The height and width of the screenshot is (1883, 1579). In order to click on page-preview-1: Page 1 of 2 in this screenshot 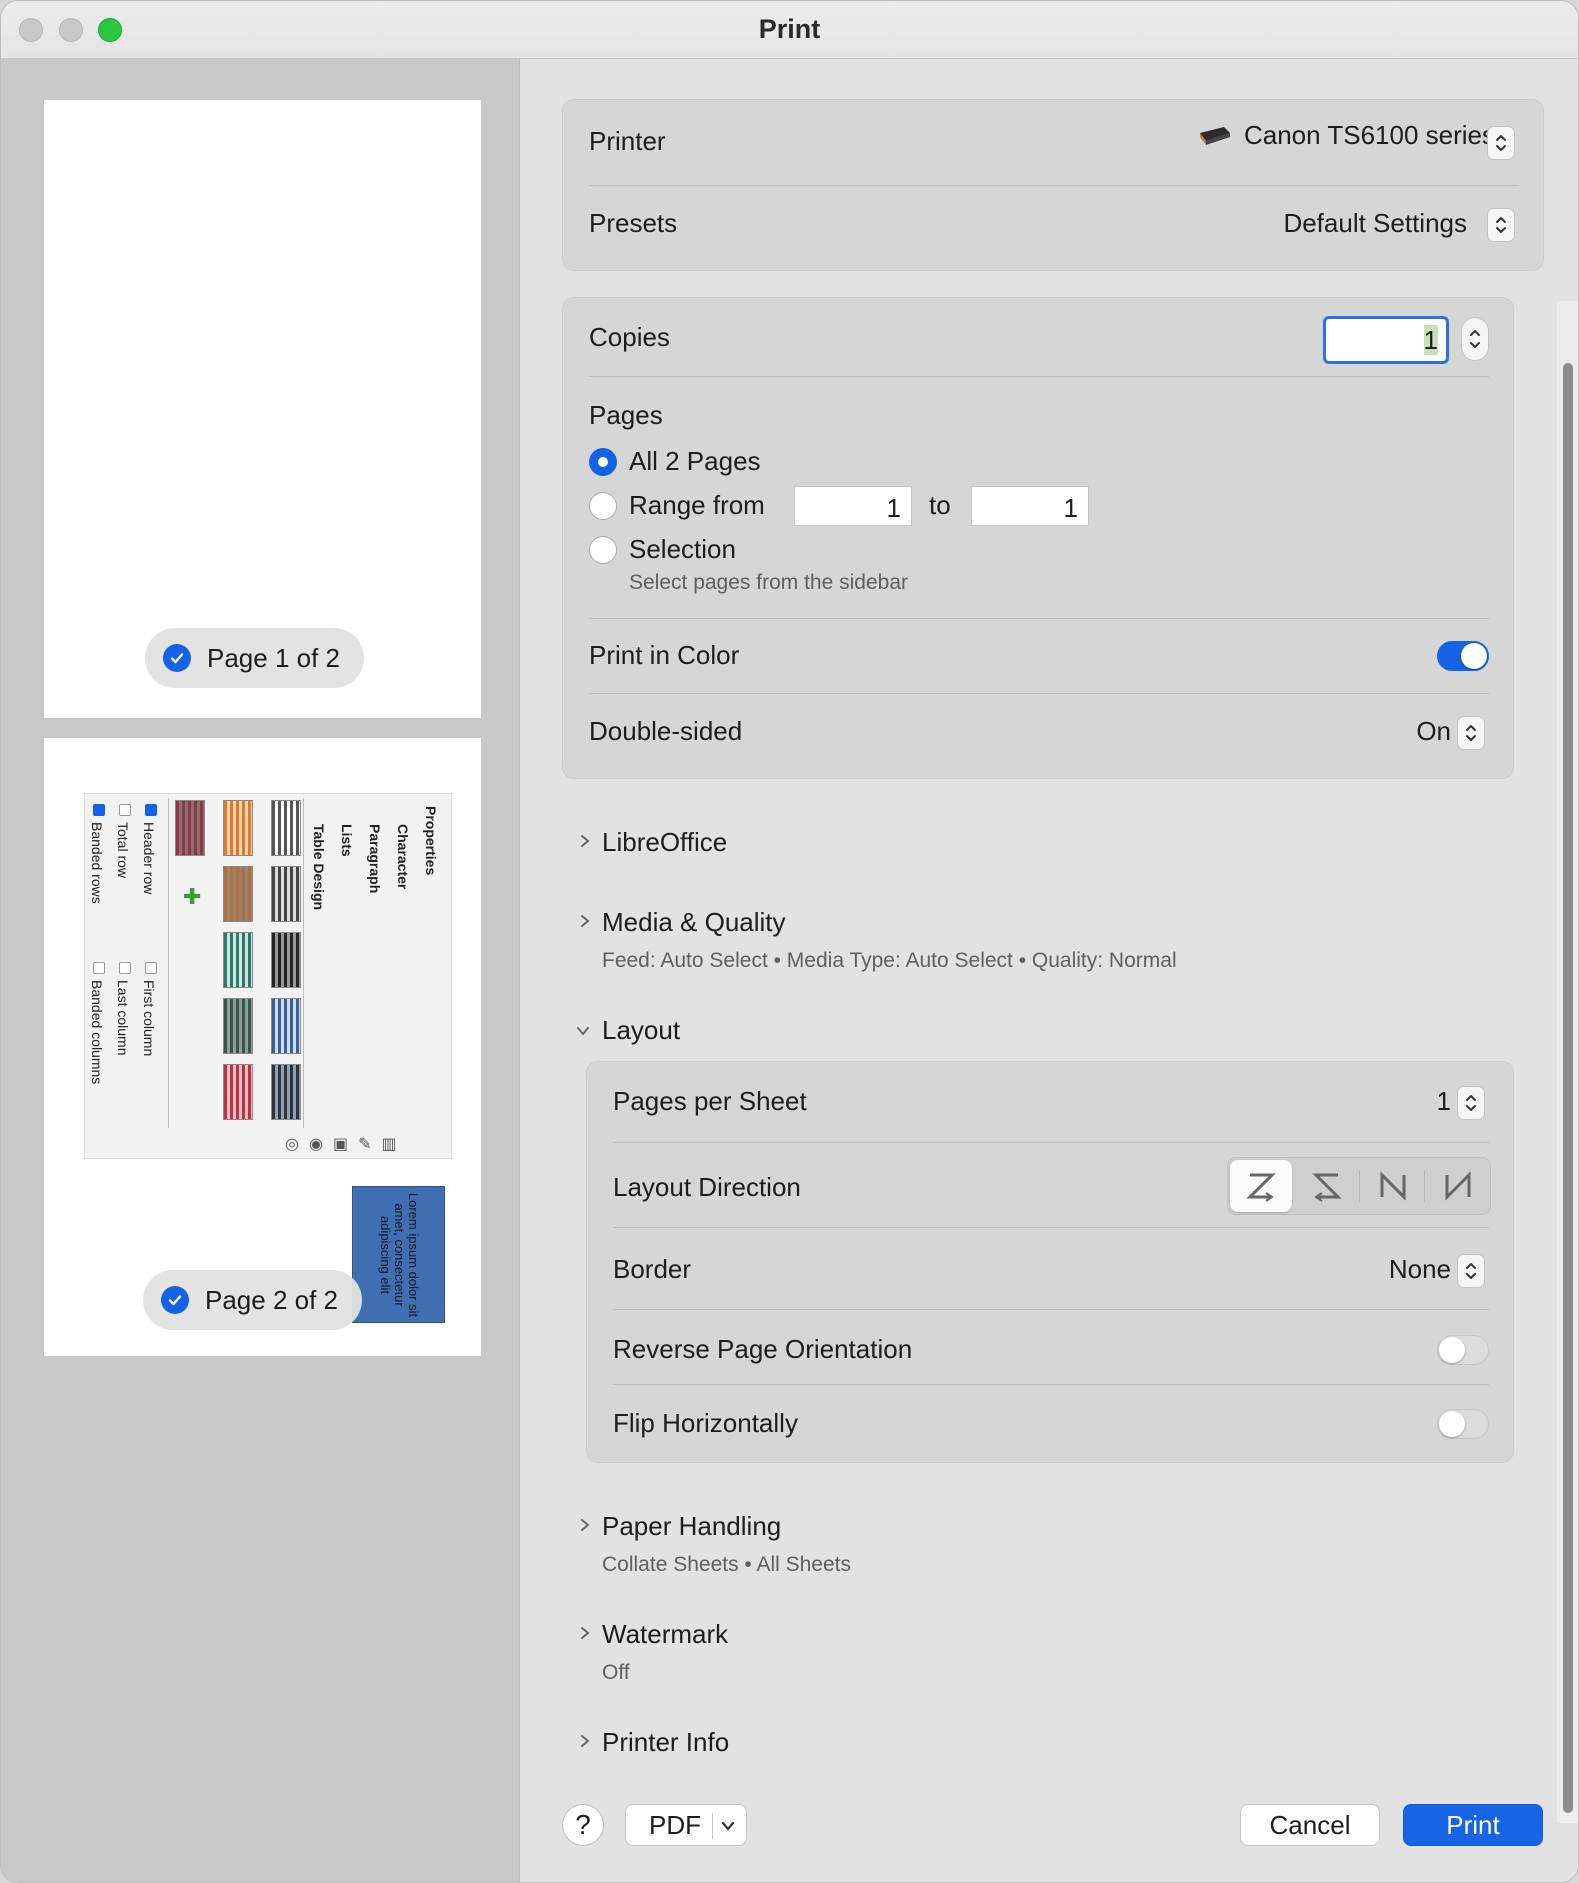, I will do `click(262, 409)`.